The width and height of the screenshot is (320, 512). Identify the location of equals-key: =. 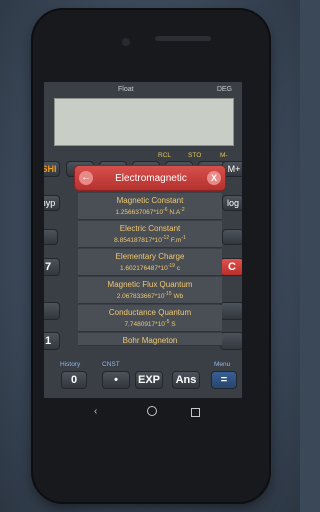
(224, 380).